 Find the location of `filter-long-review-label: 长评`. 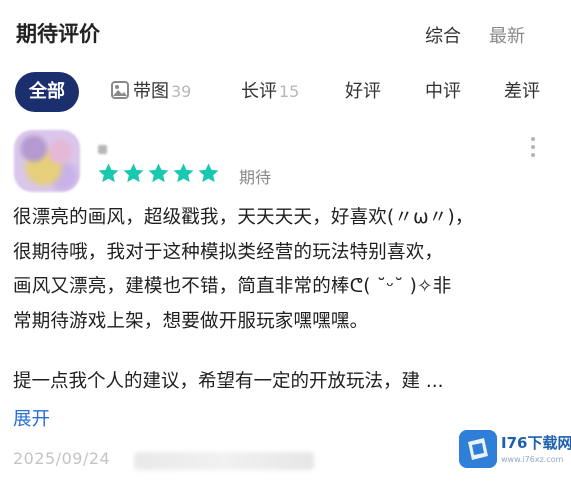

filter-long-review-label: 长评 is located at coordinates (259, 91).